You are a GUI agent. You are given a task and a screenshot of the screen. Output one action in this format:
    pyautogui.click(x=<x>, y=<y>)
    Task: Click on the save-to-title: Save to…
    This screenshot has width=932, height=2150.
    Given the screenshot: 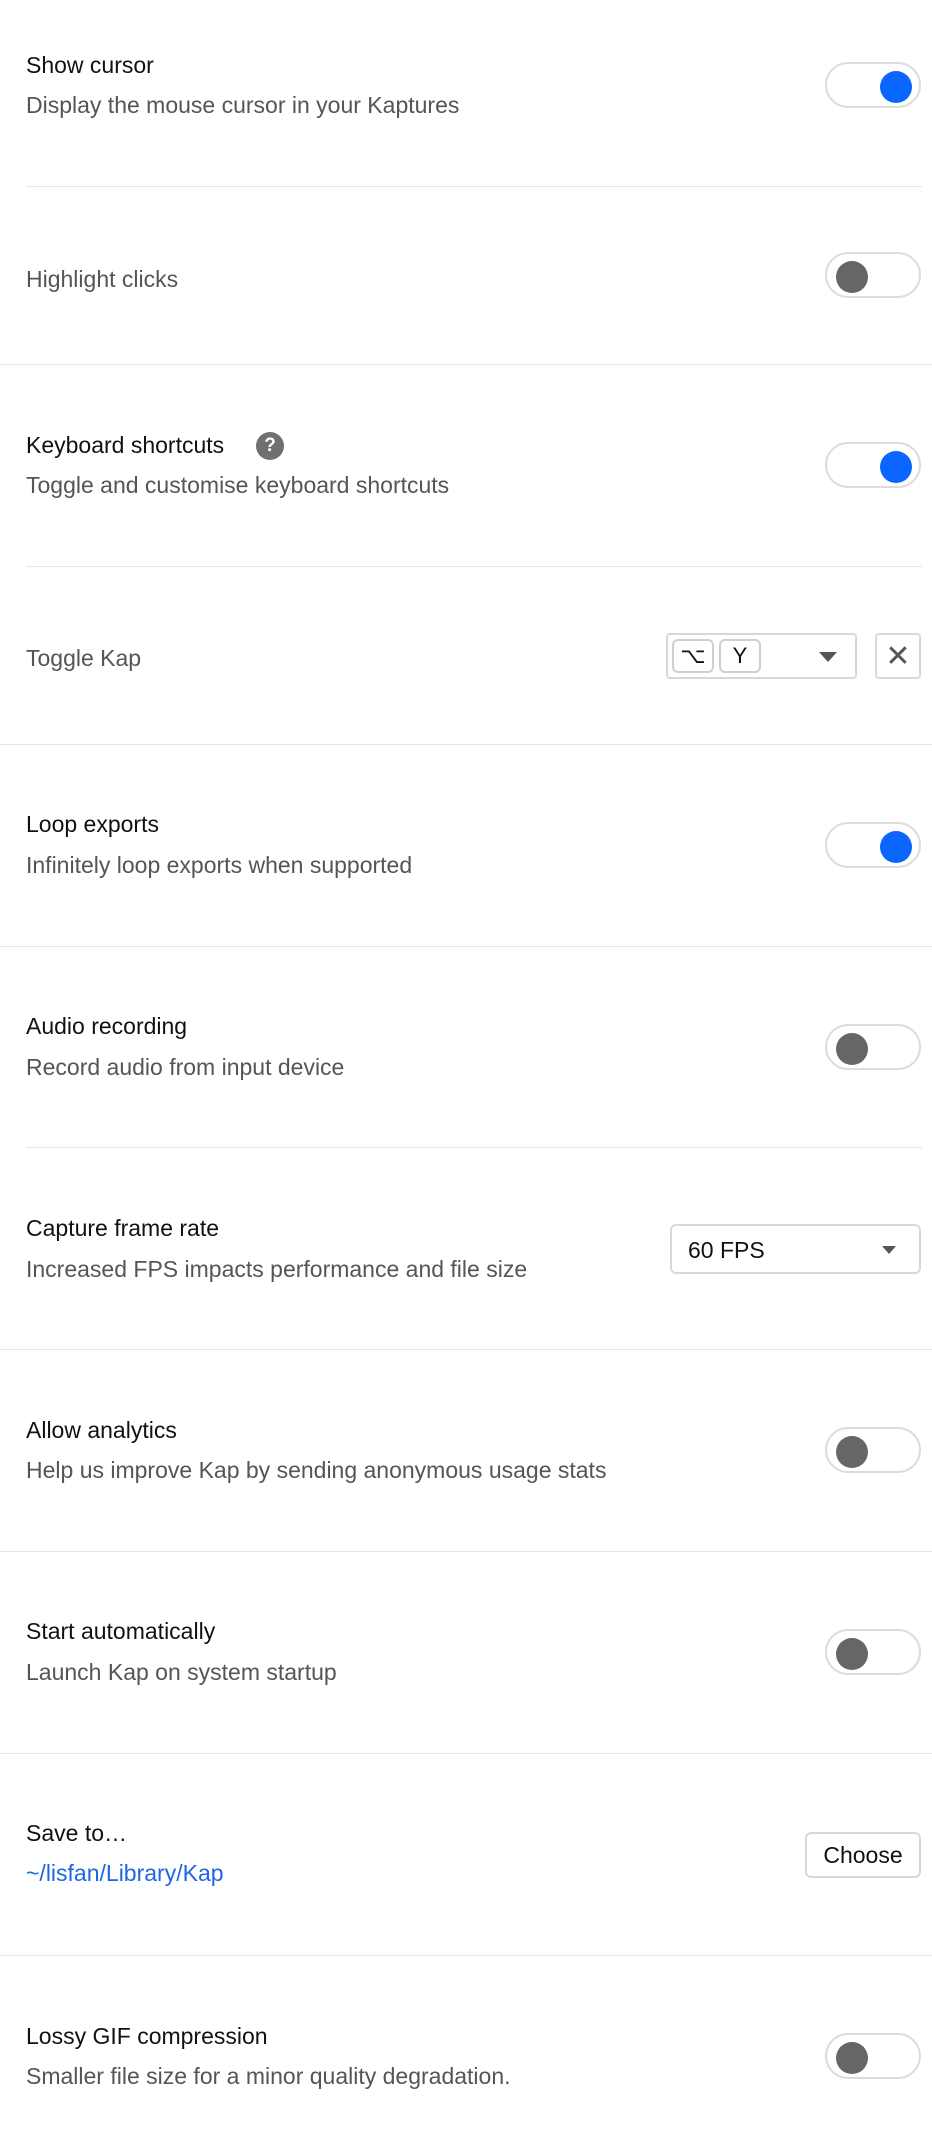 What is the action you would take?
    pyautogui.click(x=76, y=1833)
    